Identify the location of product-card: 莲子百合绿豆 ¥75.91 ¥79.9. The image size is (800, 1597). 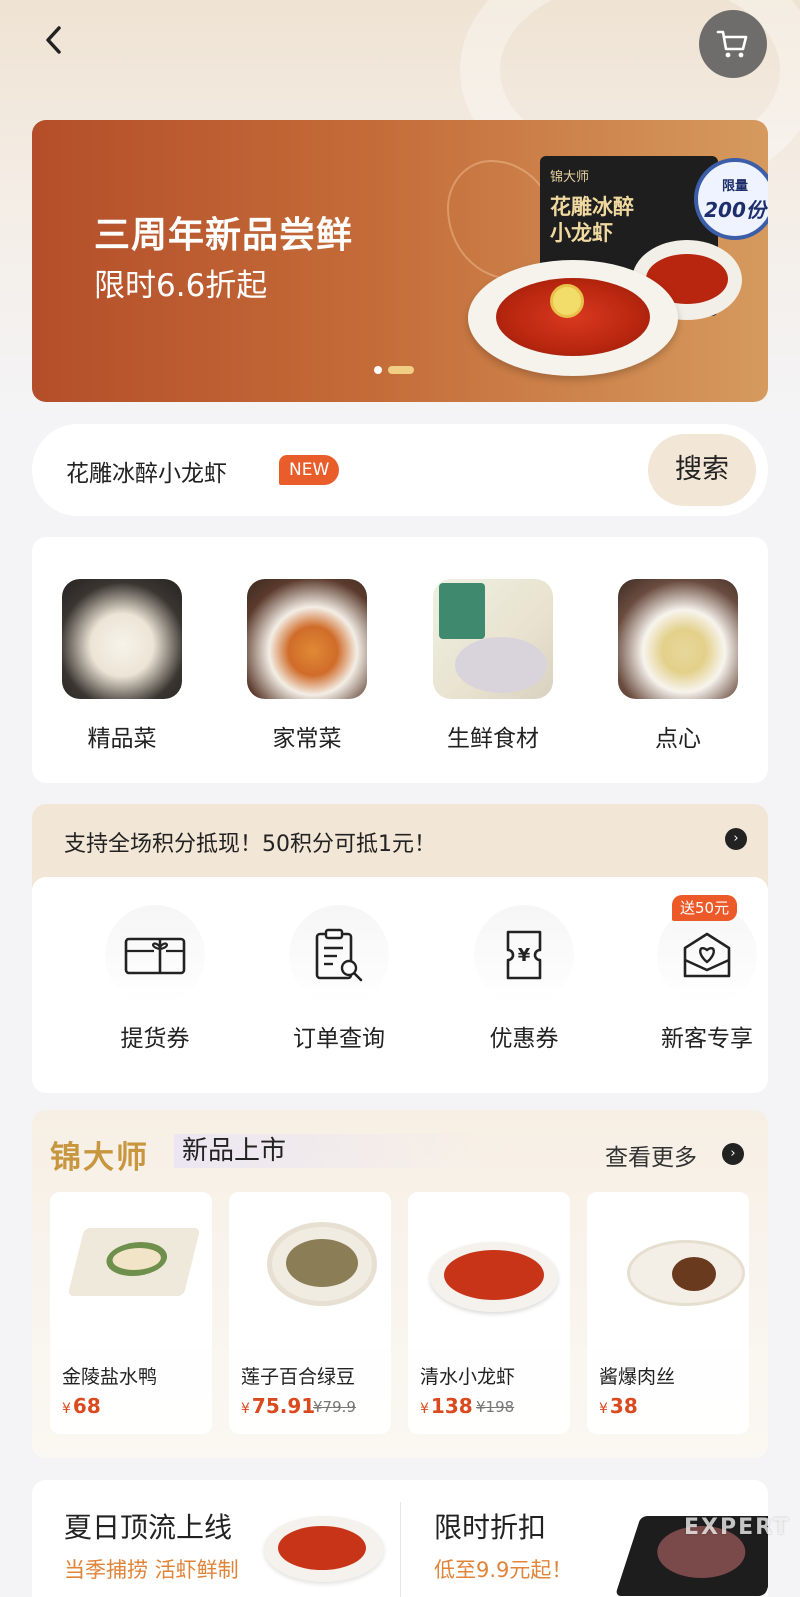
(310, 1313).